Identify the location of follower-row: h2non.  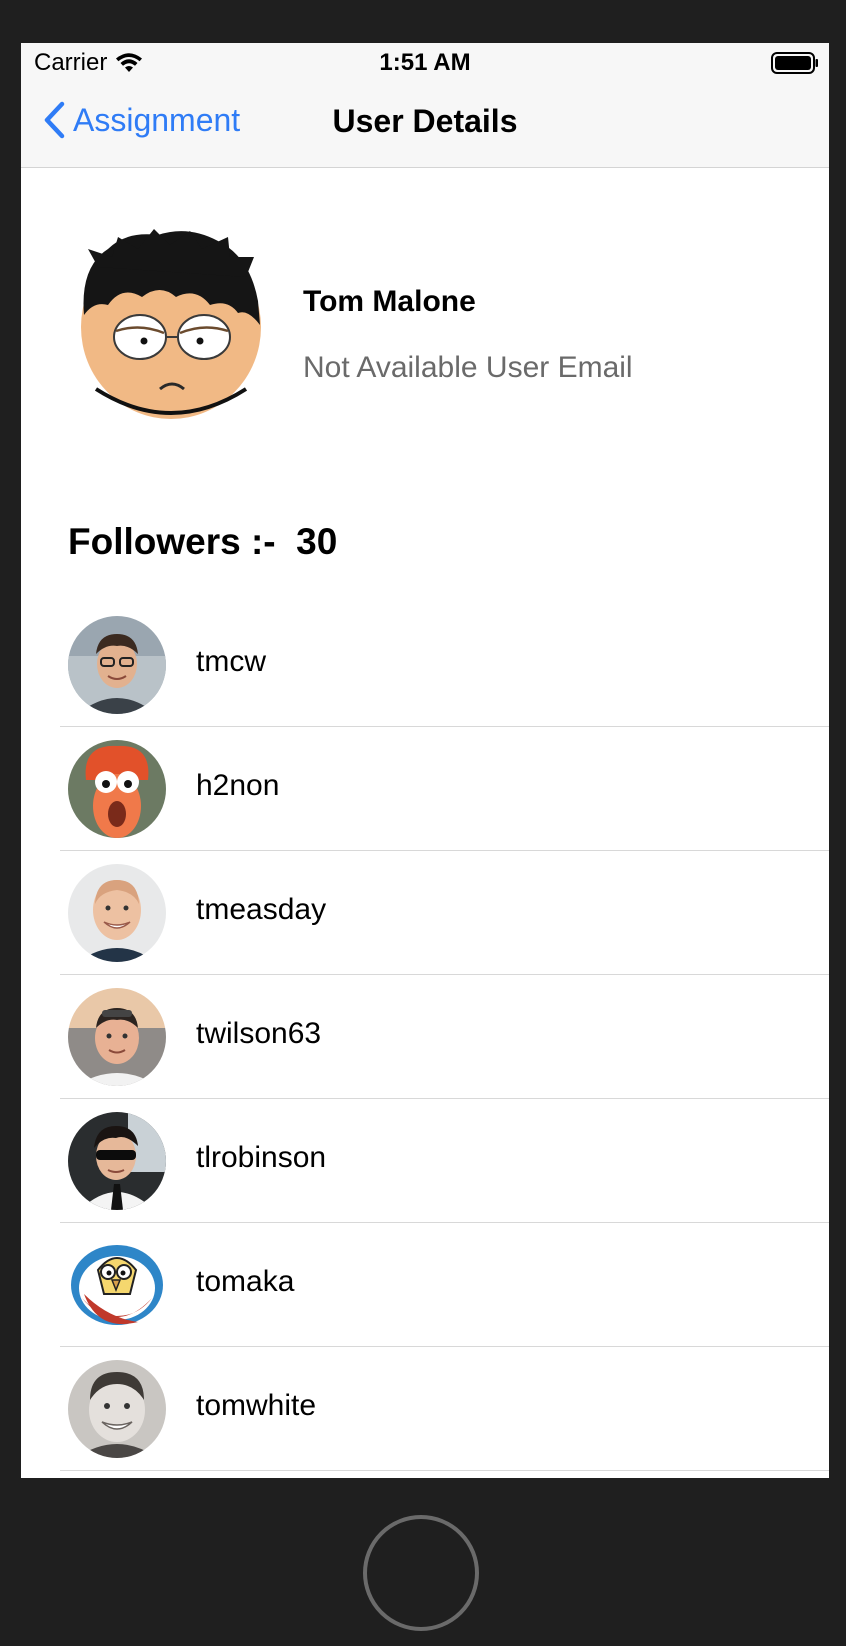
(425, 789).